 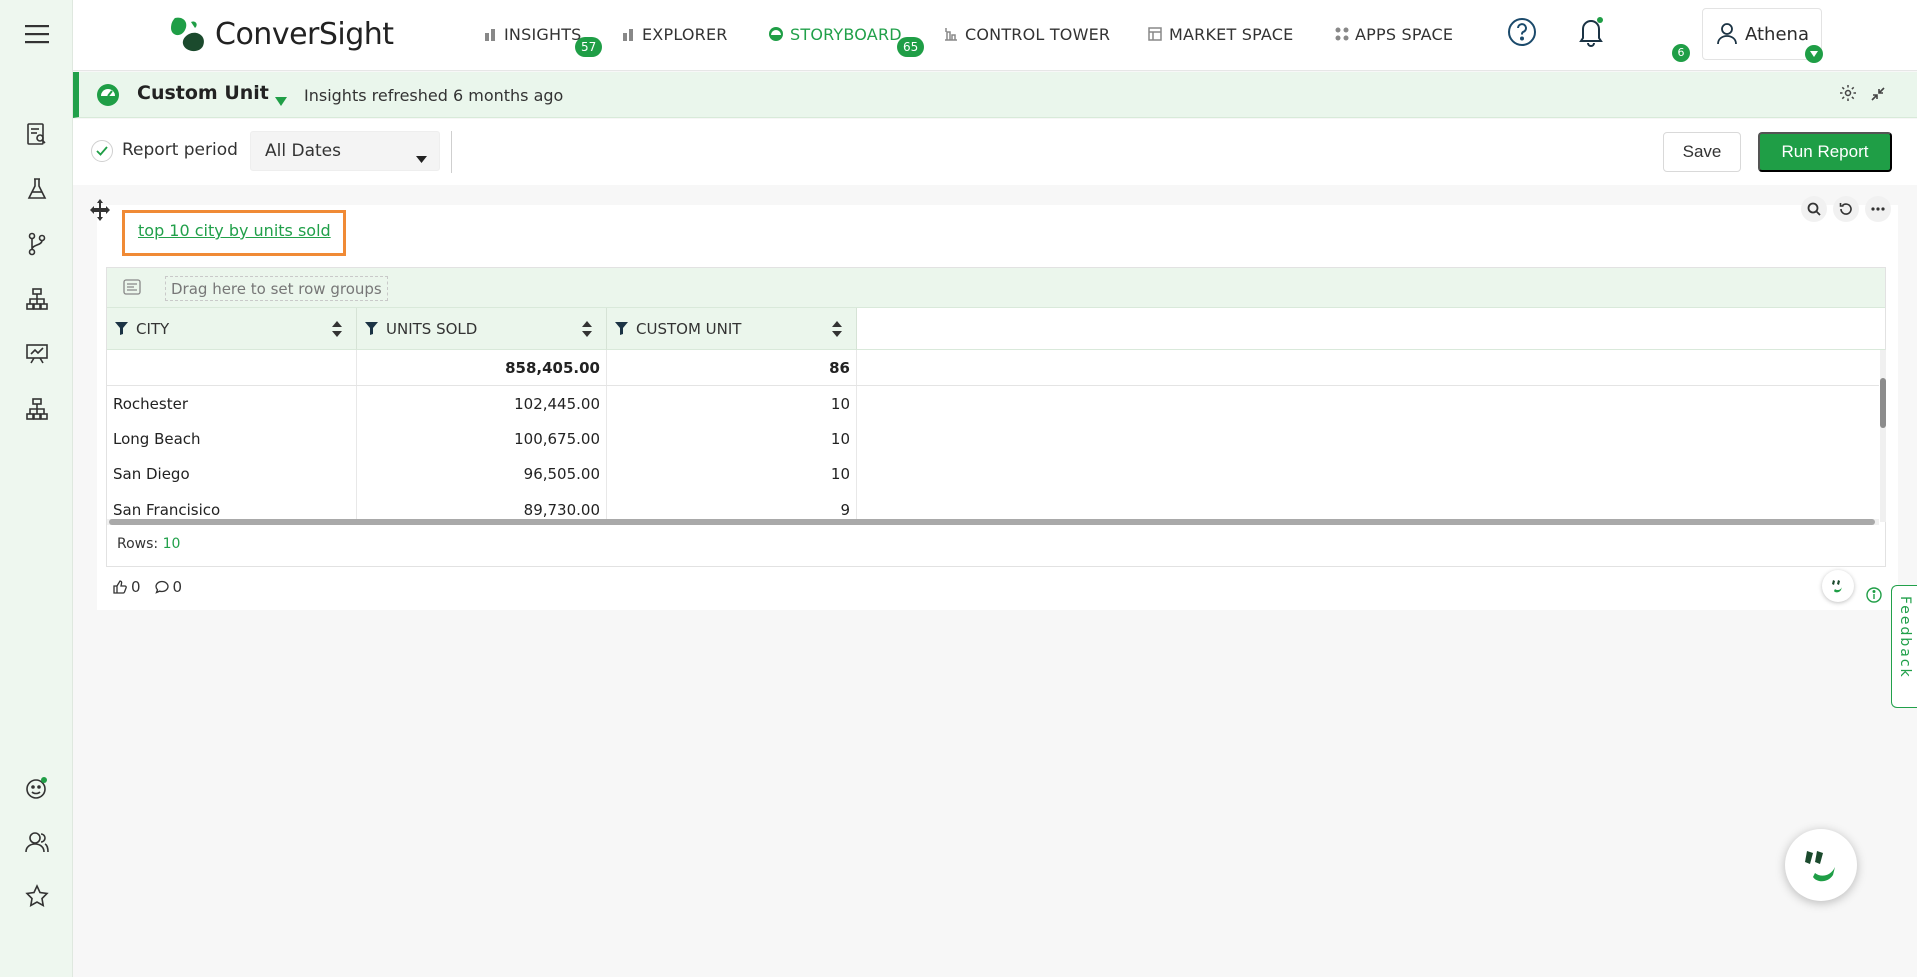 What do you see at coordinates (533, 34) in the screenshot?
I see `nav-insights: INSIGHTS` at bounding box center [533, 34].